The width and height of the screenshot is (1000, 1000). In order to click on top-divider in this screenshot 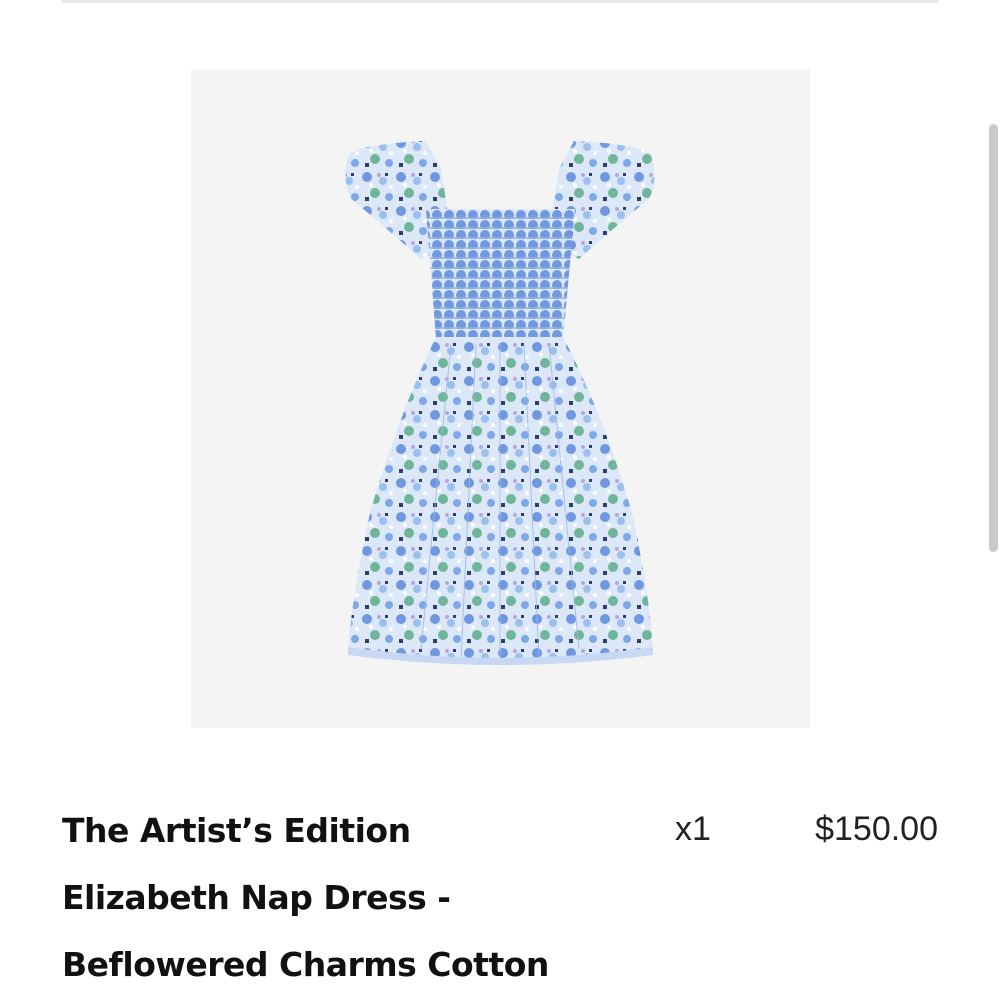, I will do `click(500, 1)`.